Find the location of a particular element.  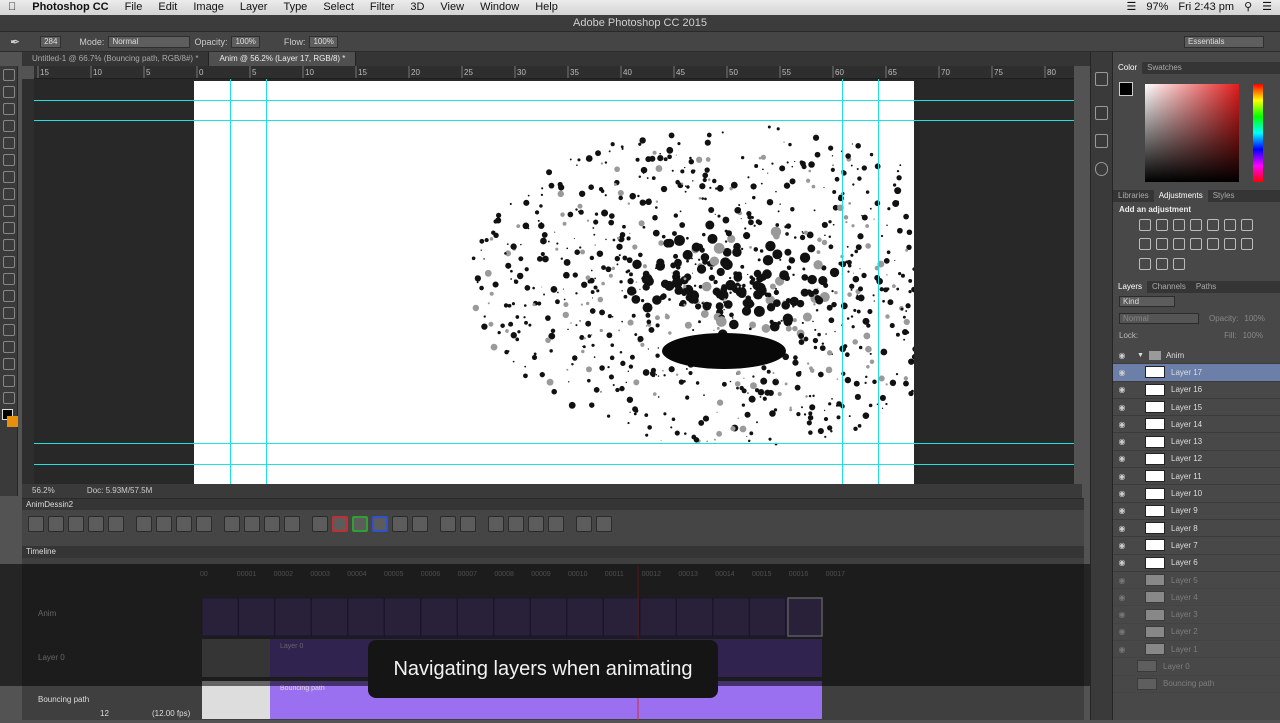

stamp-tool-icon is located at coordinates (9, 211).